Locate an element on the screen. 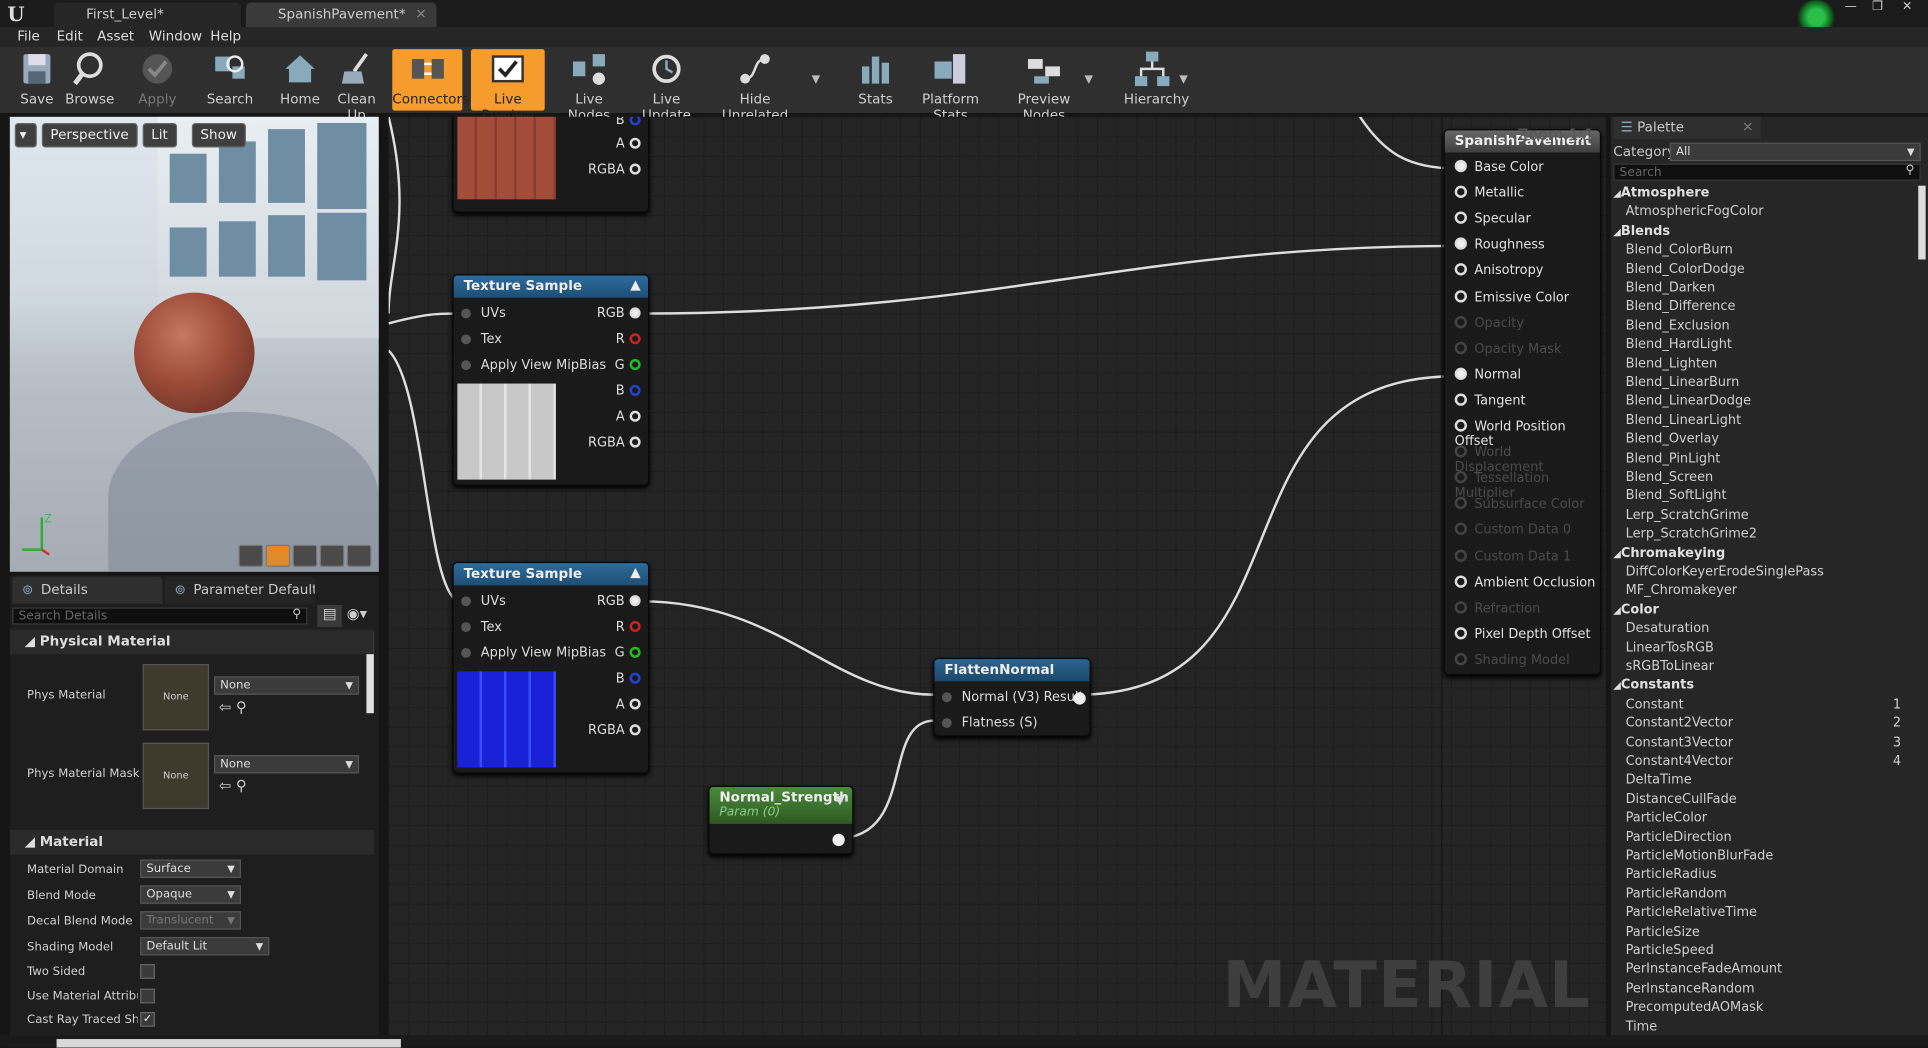  palette-item: ParticleDirection is located at coordinates (1679, 837).